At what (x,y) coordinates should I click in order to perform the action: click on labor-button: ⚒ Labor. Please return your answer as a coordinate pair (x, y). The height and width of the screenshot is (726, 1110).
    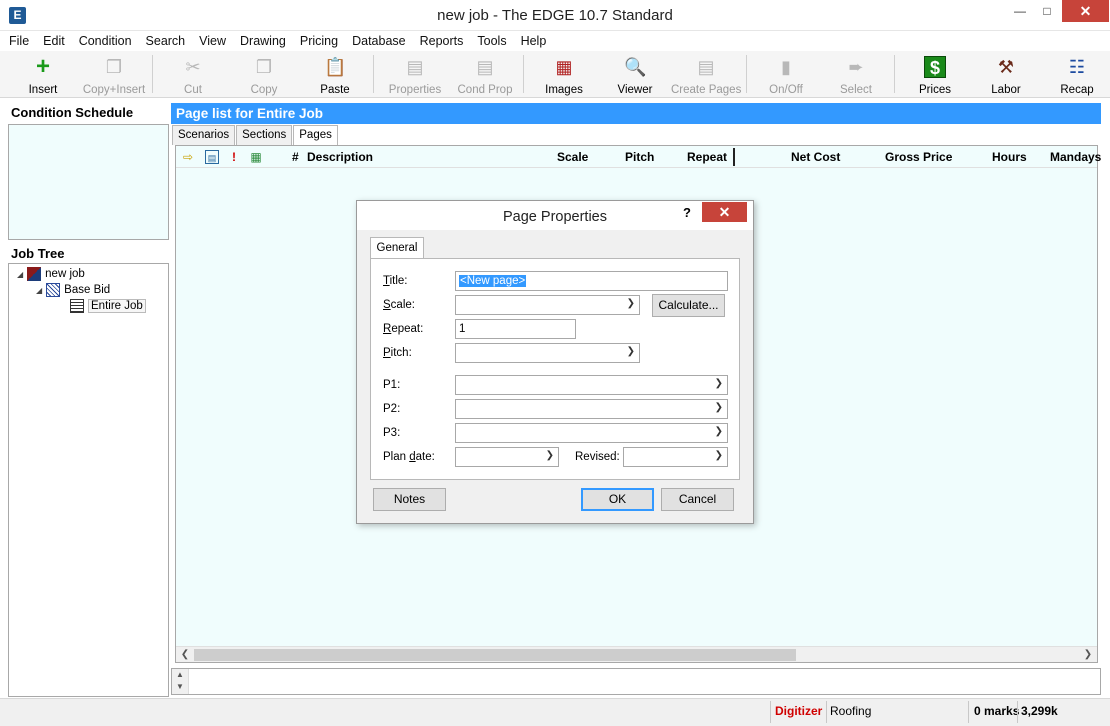
    Looking at the image, I should click on (1006, 74).